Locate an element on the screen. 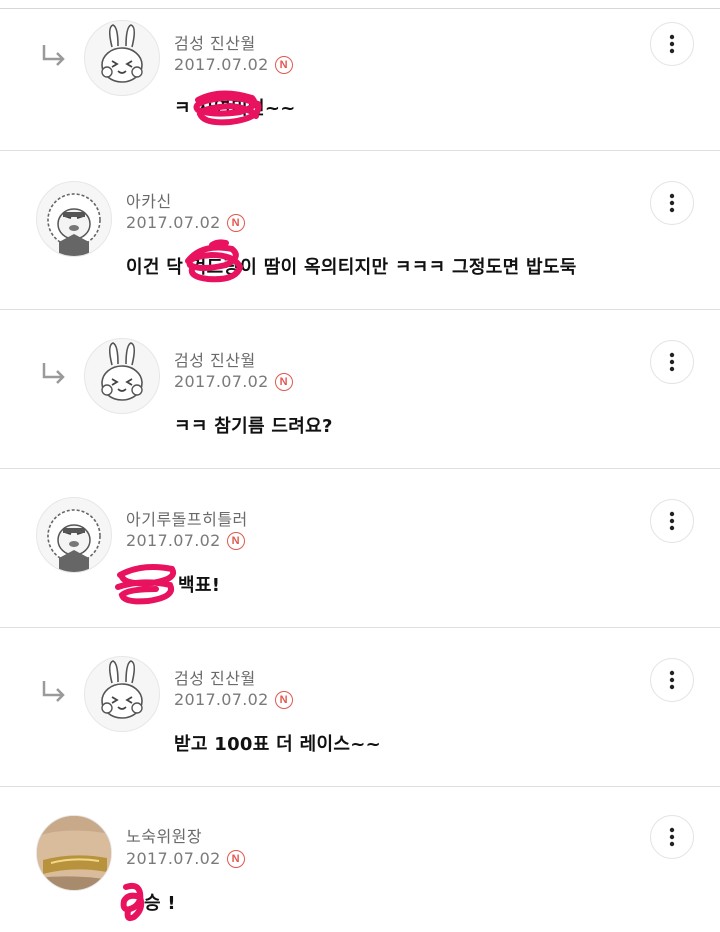  author-name: 노숙위원장 is located at coordinates (164, 835).